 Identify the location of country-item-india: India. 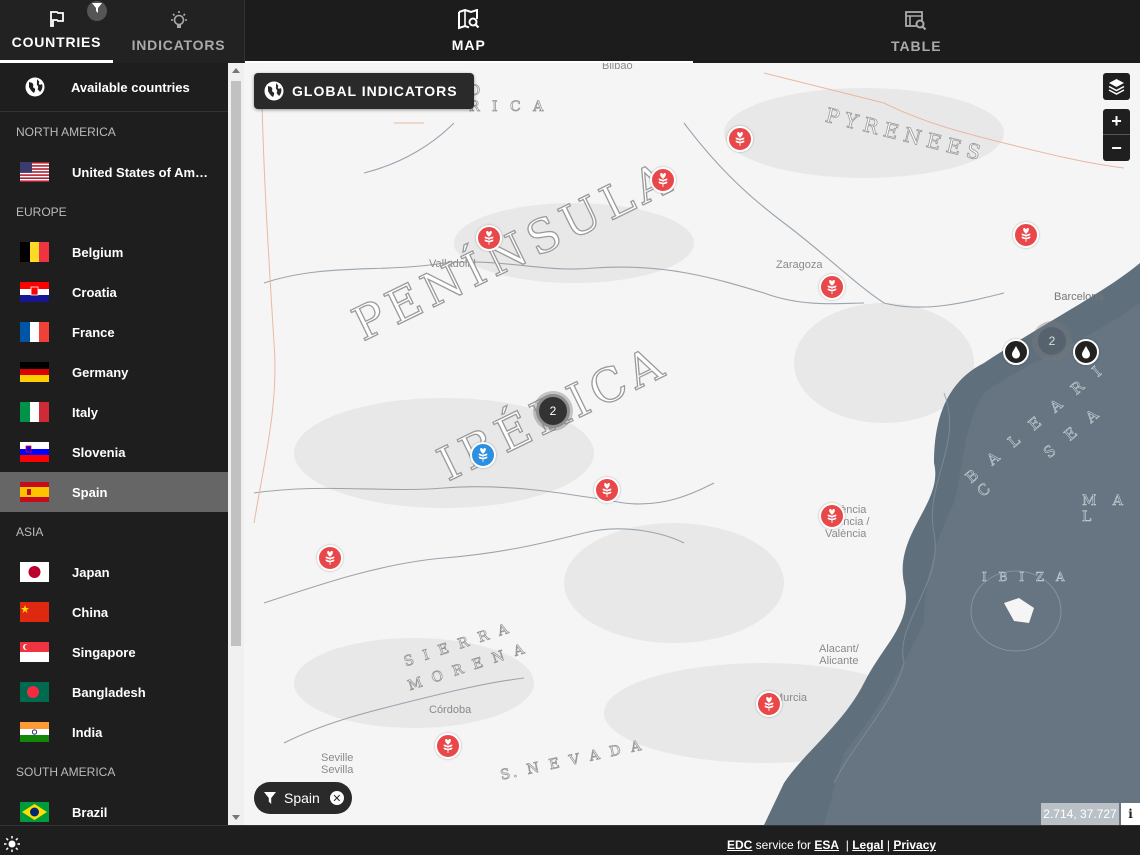
(114, 732).